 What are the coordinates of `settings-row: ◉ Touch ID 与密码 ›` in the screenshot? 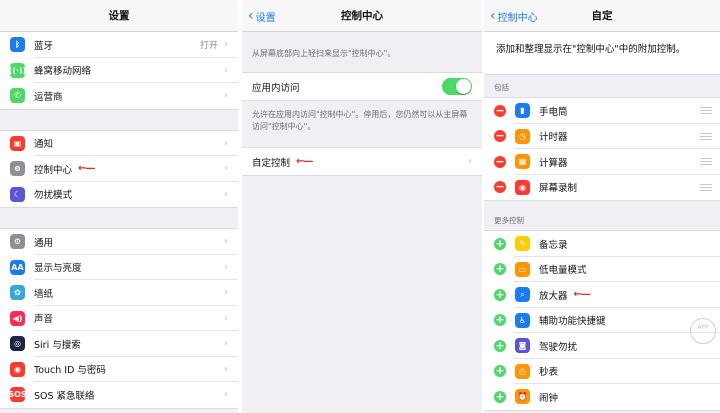 It's located at (119, 369).